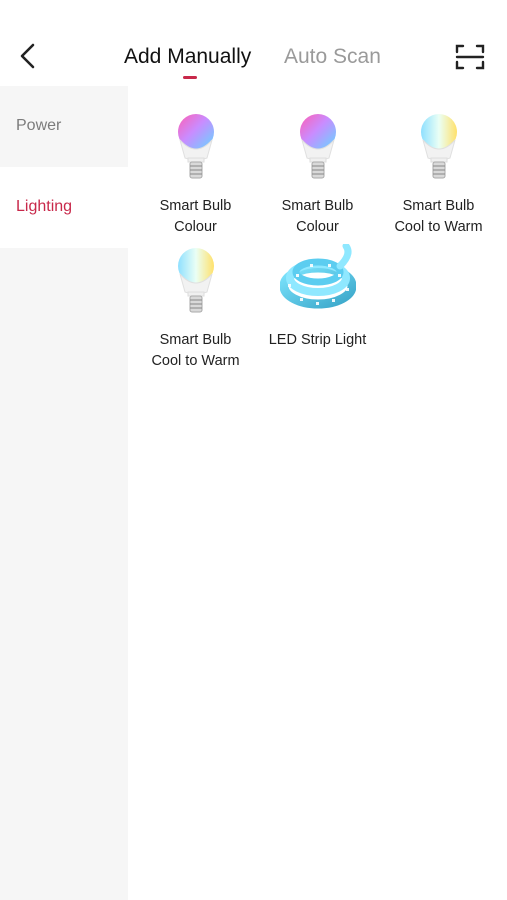 This screenshot has width=507, height=900. What do you see at coordinates (27, 56) in the screenshot?
I see `back-chevron-left-icon` at bounding box center [27, 56].